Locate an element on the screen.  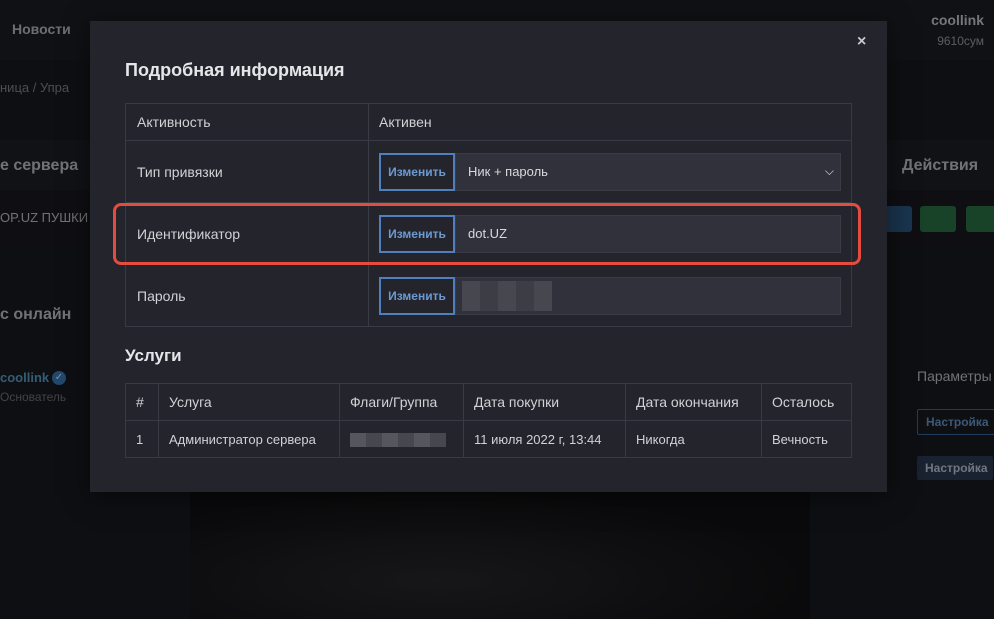
password-redacted is located at coordinates (507, 295).